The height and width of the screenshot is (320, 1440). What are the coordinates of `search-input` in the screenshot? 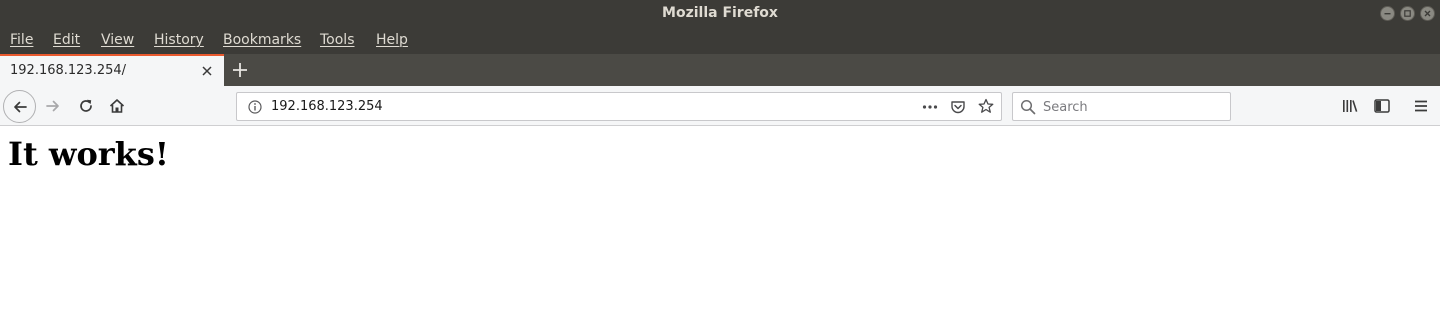 It's located at (1133, 107).